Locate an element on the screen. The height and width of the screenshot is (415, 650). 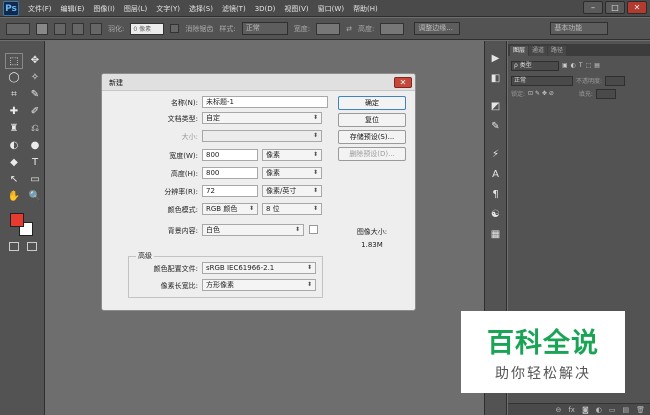
background-color-swatch-box is located at coordinates (313, 229).